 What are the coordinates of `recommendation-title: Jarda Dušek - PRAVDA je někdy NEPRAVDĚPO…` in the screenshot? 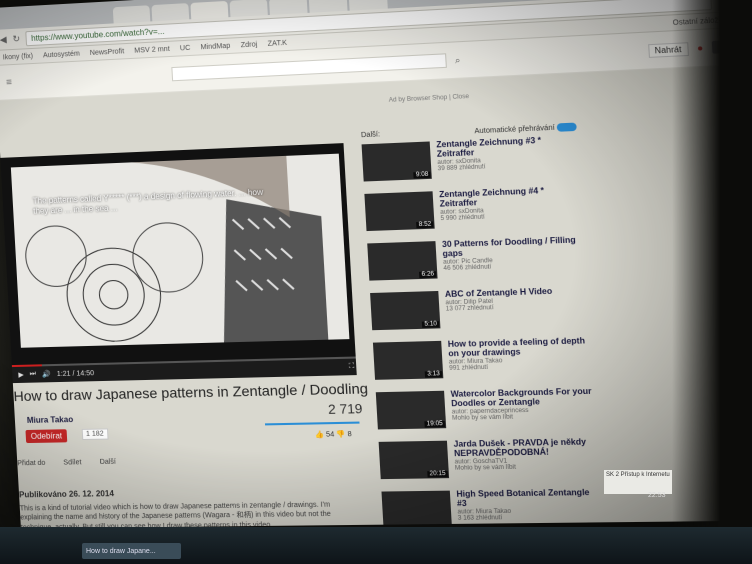 It's located at (524, 448).